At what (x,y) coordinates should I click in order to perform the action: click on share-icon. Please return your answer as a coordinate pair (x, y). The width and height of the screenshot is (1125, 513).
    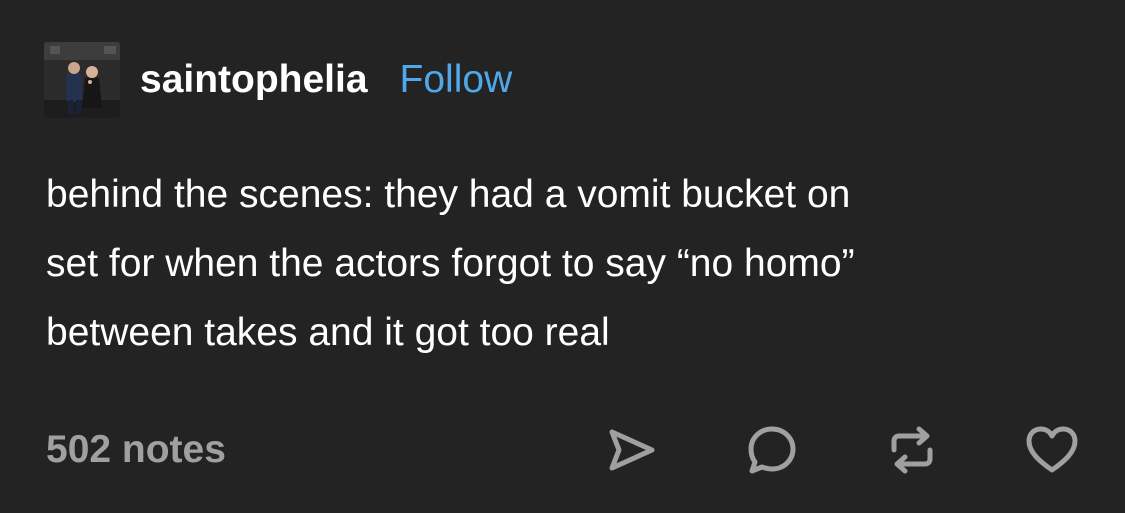
    Looking at the image, I should click on (632, 450).